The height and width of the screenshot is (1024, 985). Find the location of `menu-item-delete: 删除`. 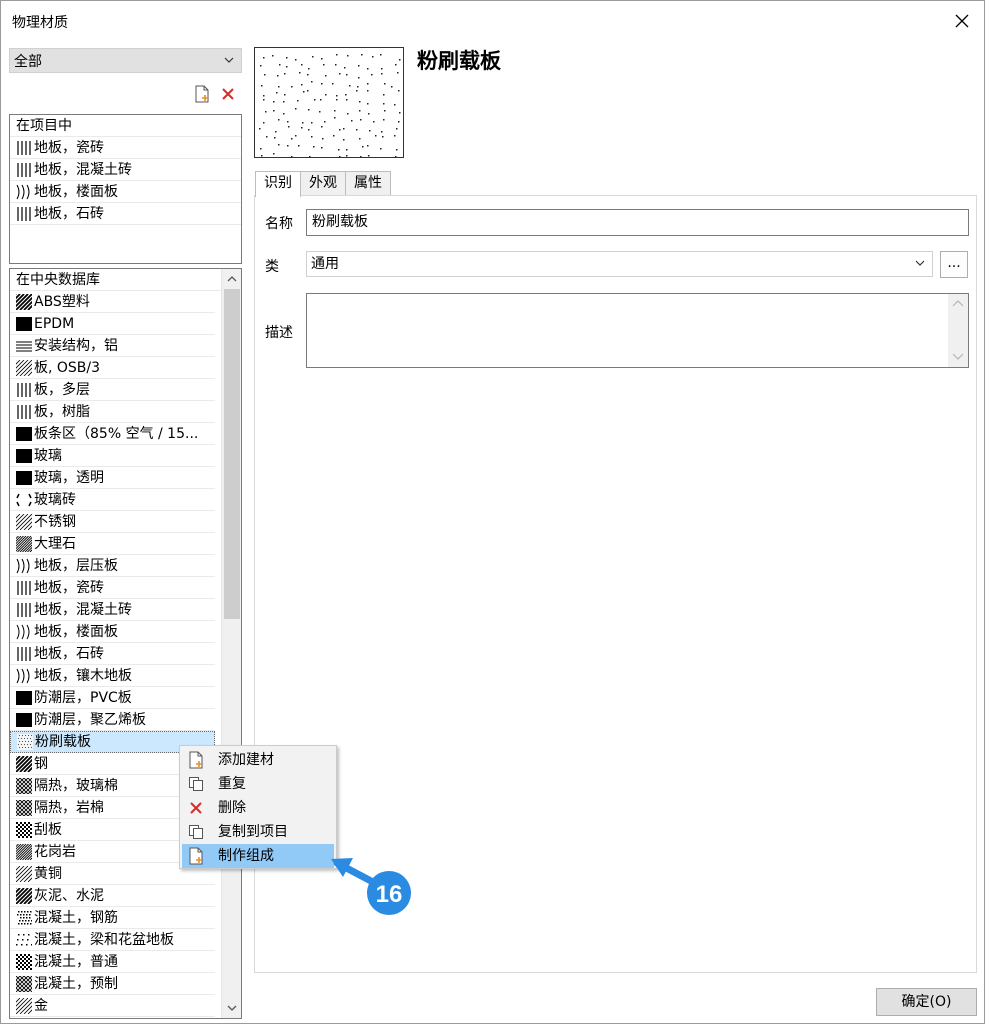

menu-item-delete: 删除 is located at coordinates (258, 808).